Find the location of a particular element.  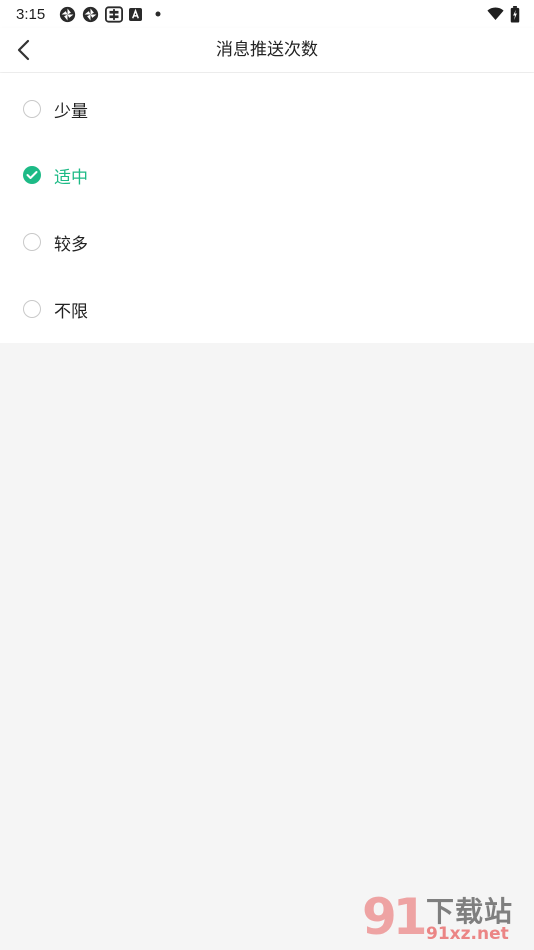

page-title: 消息推送次数 is located at coordinates (267, 50).